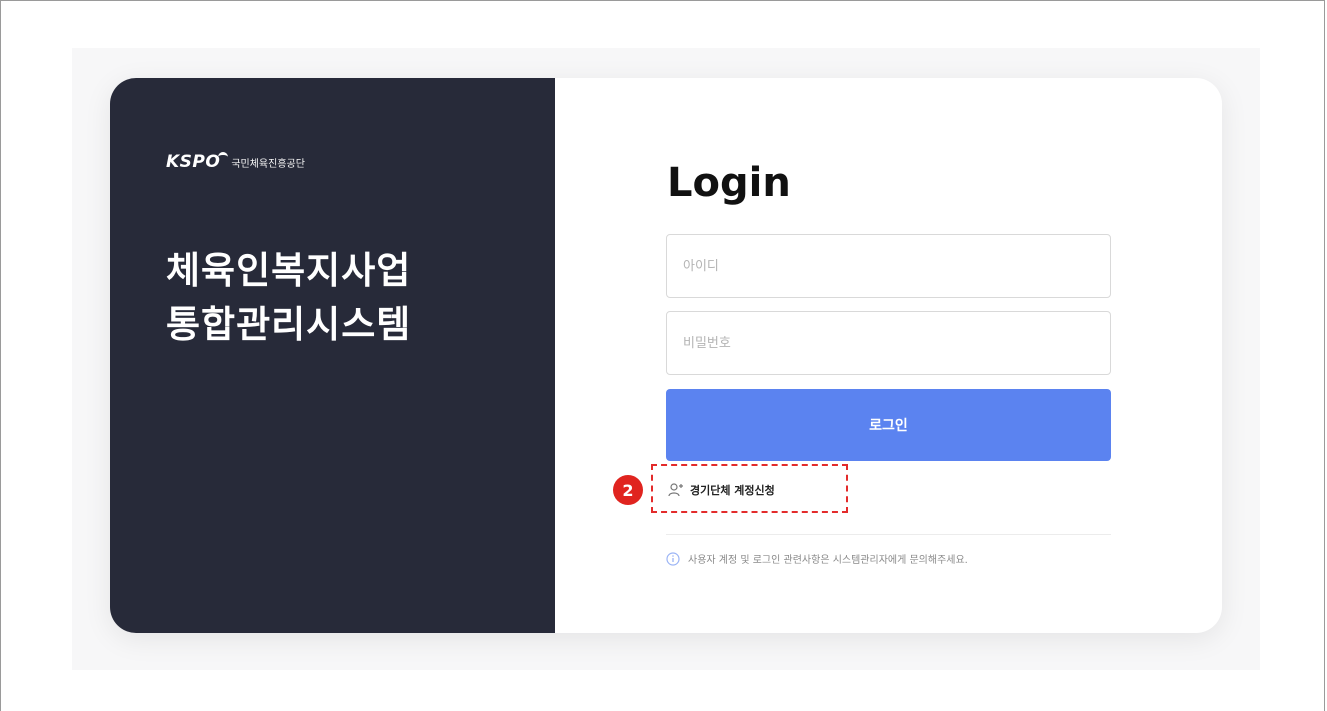 The image size is (1327, 711). What do you see at coordinates (193, 162) in the screenshot?
I see `logo-mark: KSPO` at bounding box center [193, 162].